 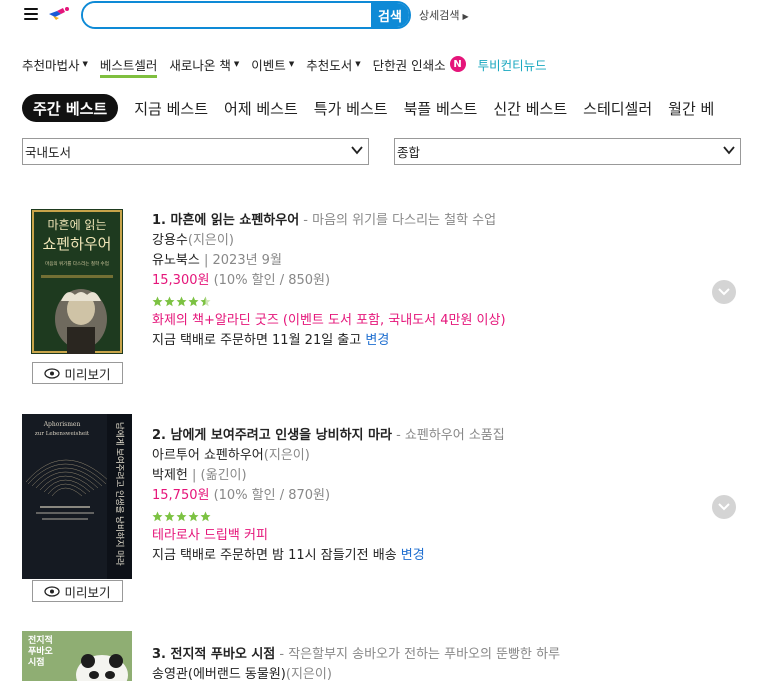 I want to click on caret-down-icon: ▼, so click(x=236, y=64).